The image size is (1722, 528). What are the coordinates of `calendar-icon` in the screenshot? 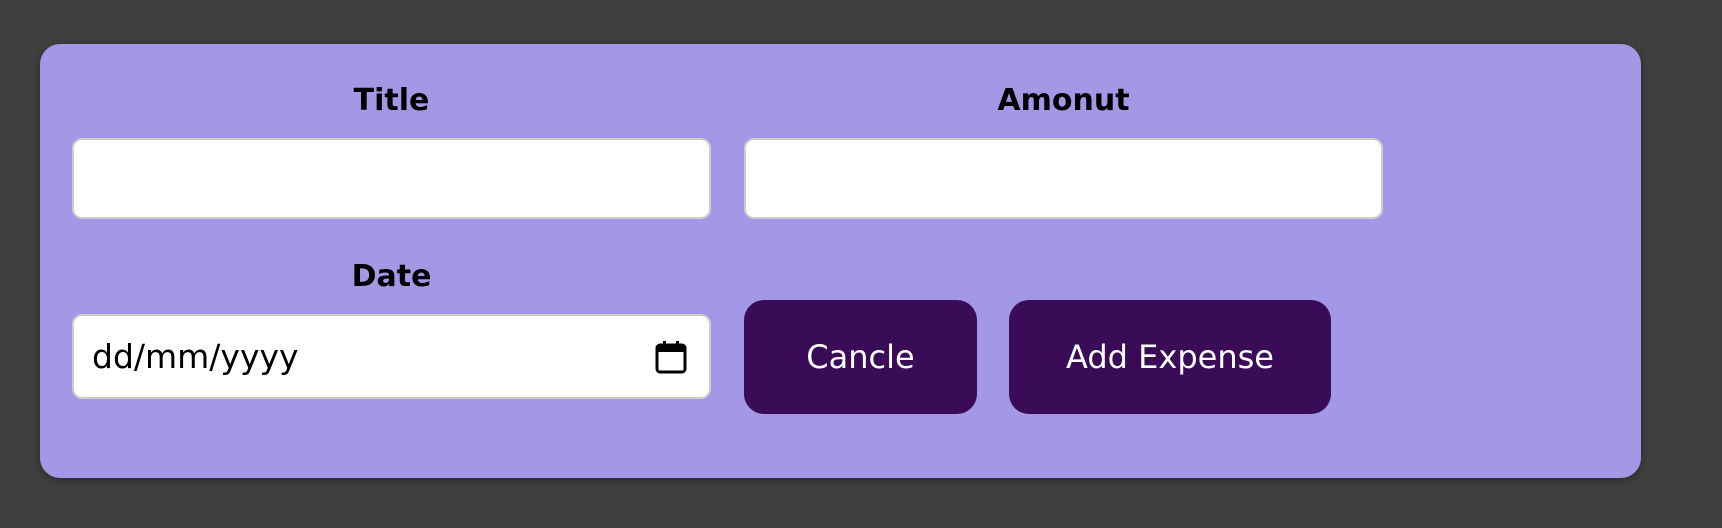 It's located at (671, 357).